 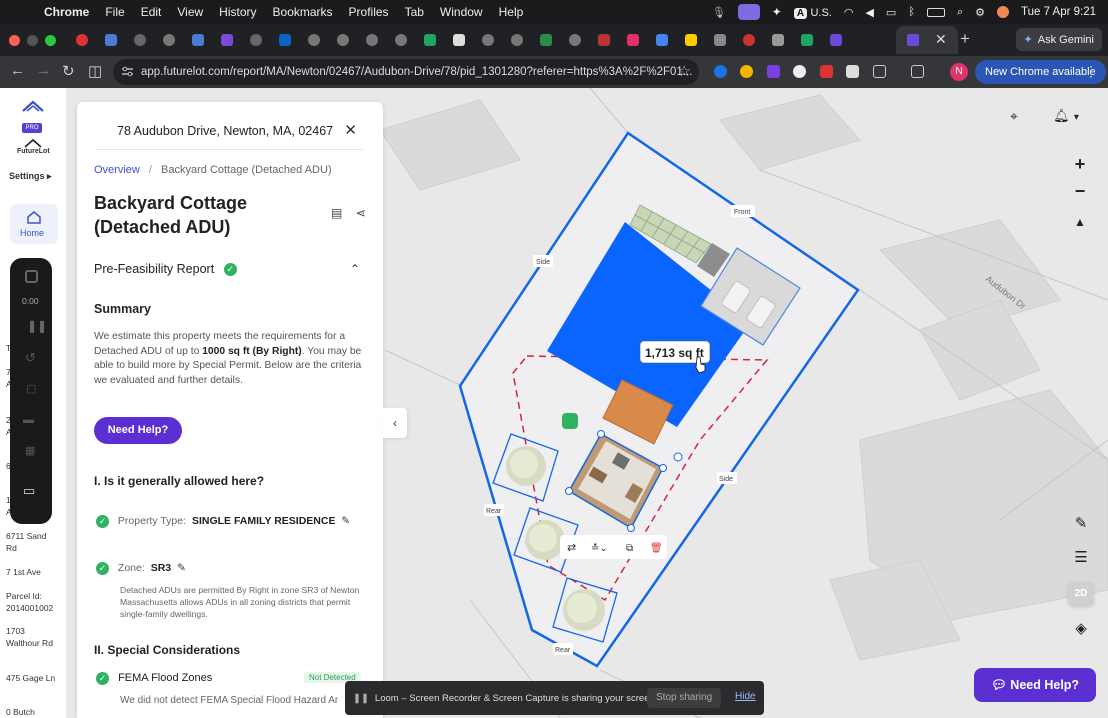 I want to click on new-tab-button: +, so click(x=965, y=39).